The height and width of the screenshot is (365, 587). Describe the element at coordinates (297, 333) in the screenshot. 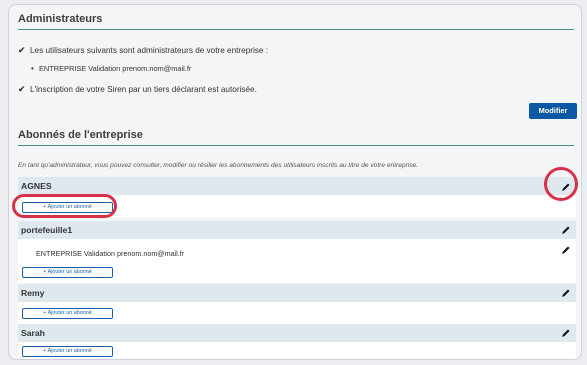

I see `subscriber-group-header: Sarah` at that location.